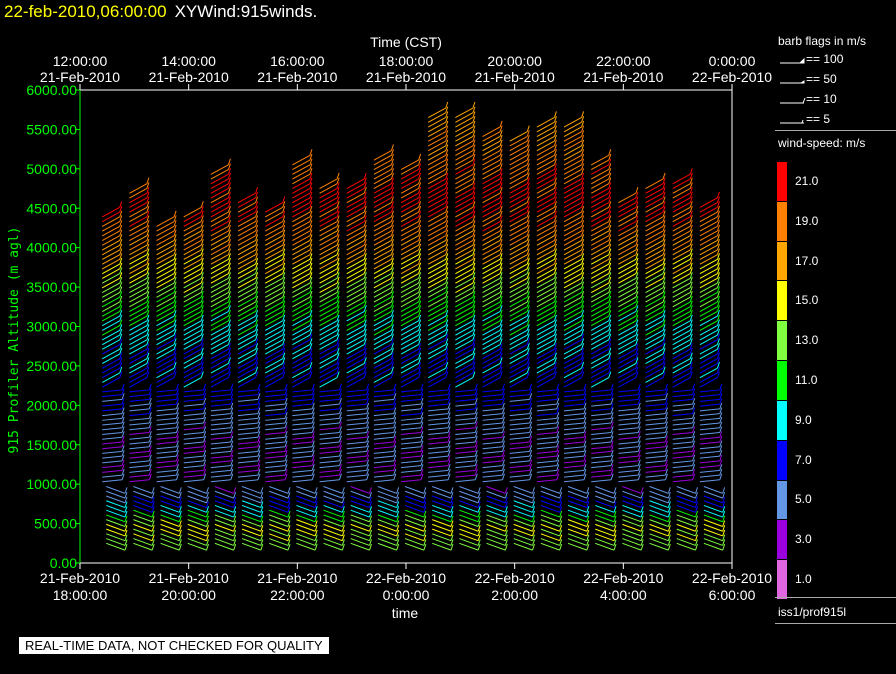  Describe the element at coordinates (51, 208) in the screenshot. I see `y-tick-label-9: 4500.00` at that location.